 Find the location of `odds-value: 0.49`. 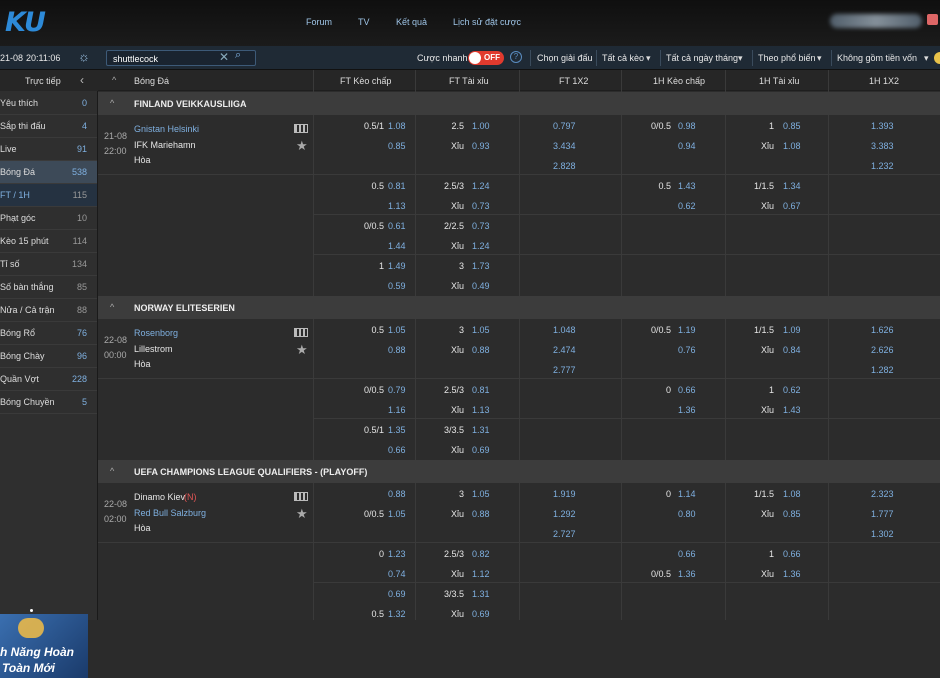

odds-value: 0.49 is located at coordinates (487, 286).